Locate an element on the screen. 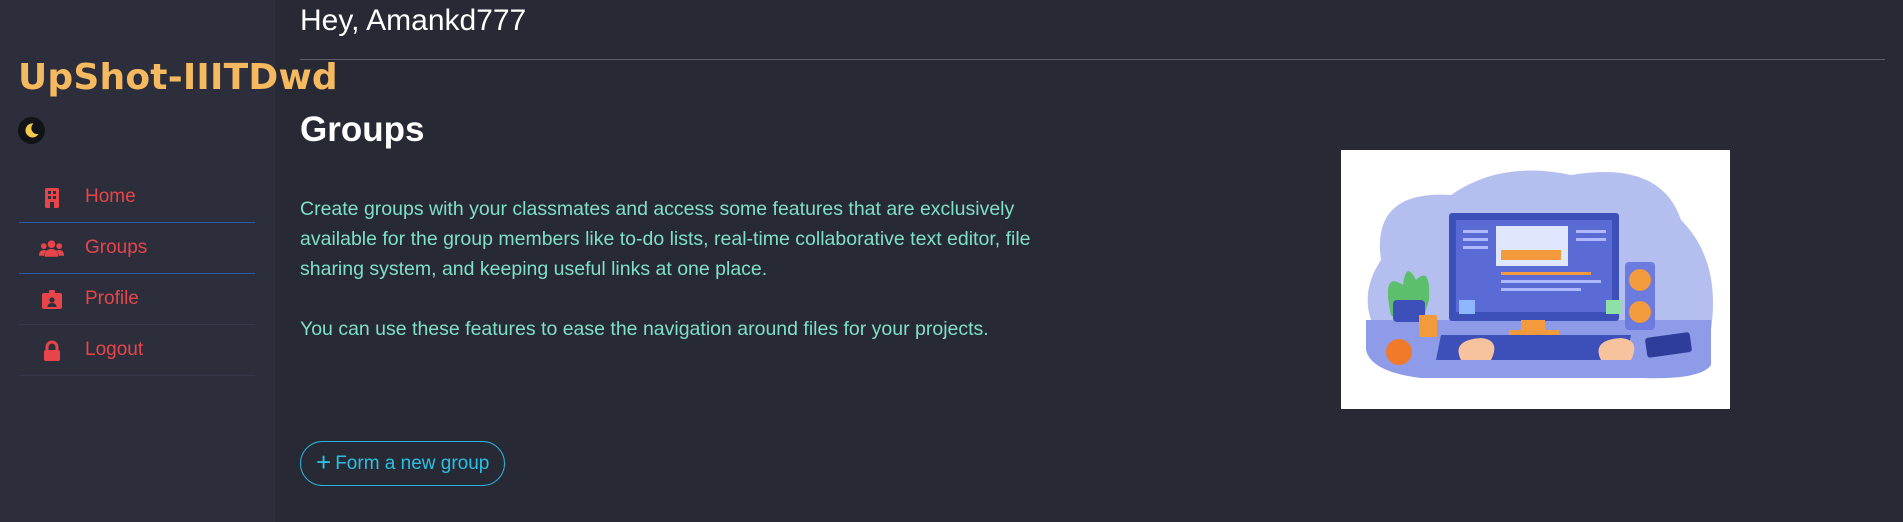  sidebar-item-home: Home is located at coordinates (137, 197).